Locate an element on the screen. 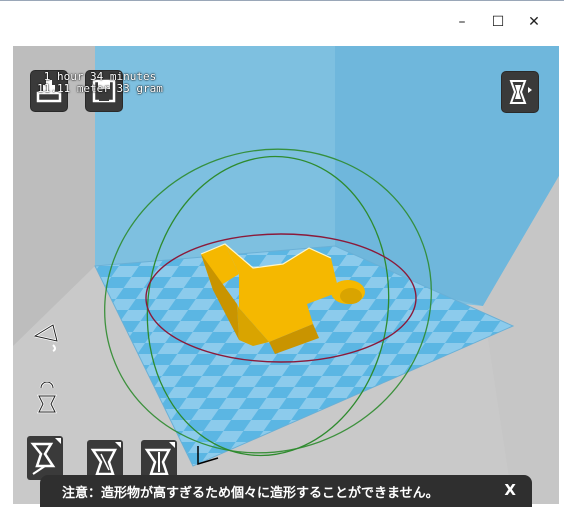 The height and width of the screenshot is (507, 564). warning-notification: 注意：造形物が高すぎるため個々に造形することができません。 X is located at coordinates (286, 491).